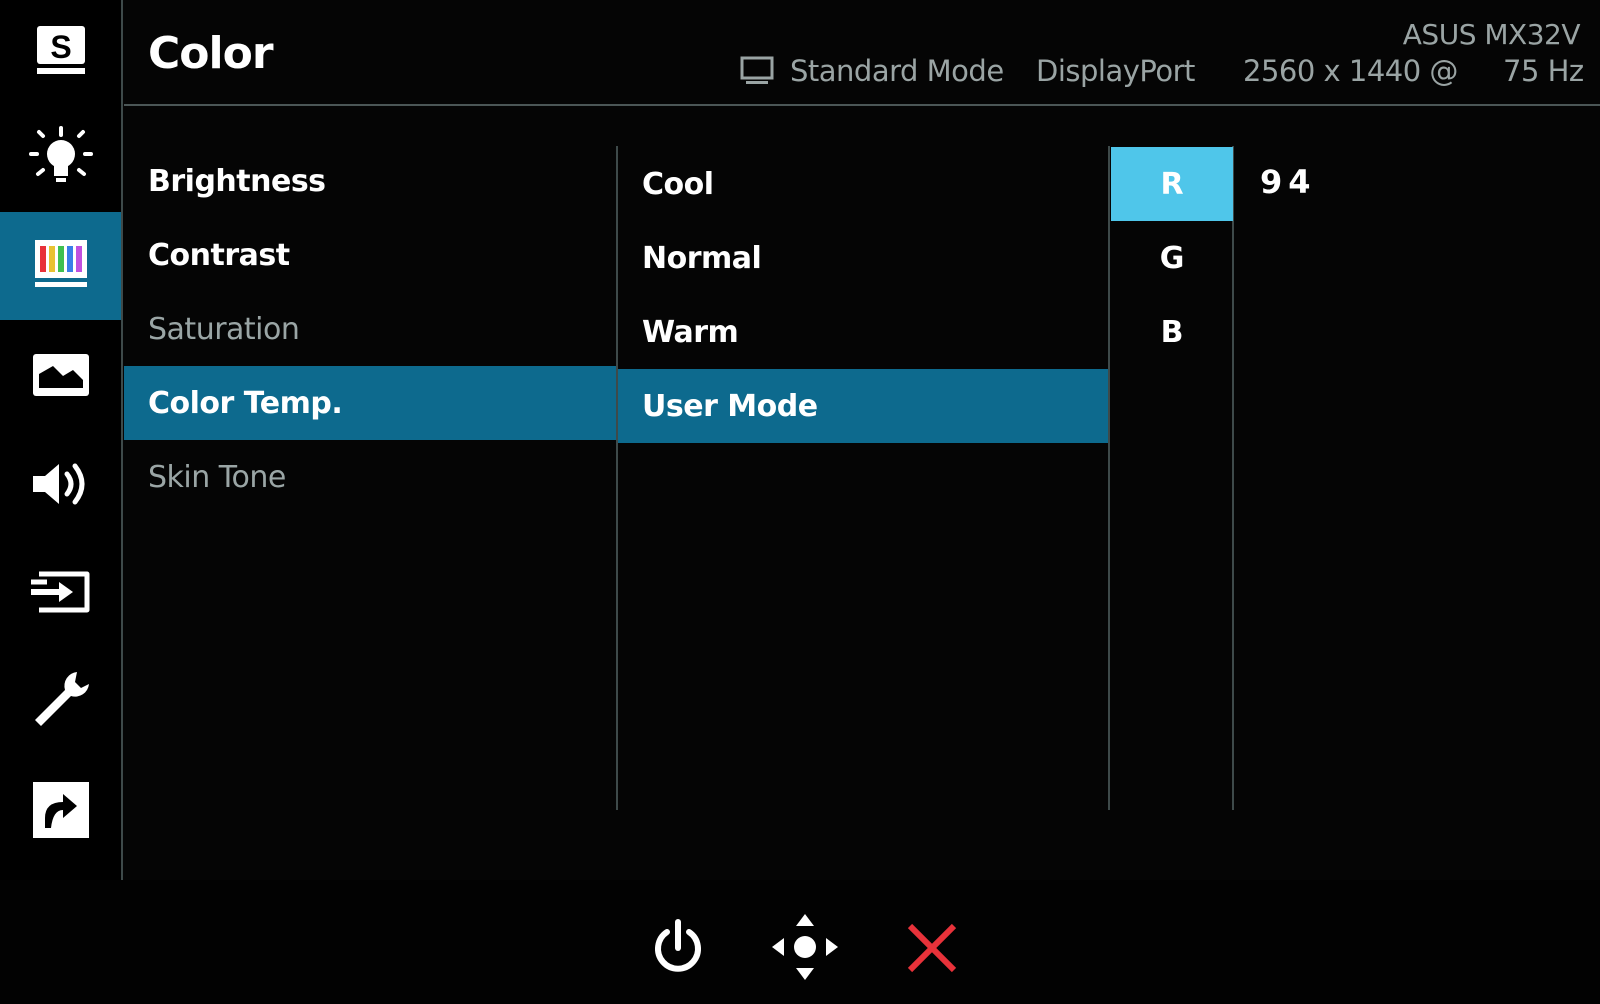 The width and height of the screenshot is (1600, 1004). I want to click on submenu-item-cool: Cool, so click(863, 184).